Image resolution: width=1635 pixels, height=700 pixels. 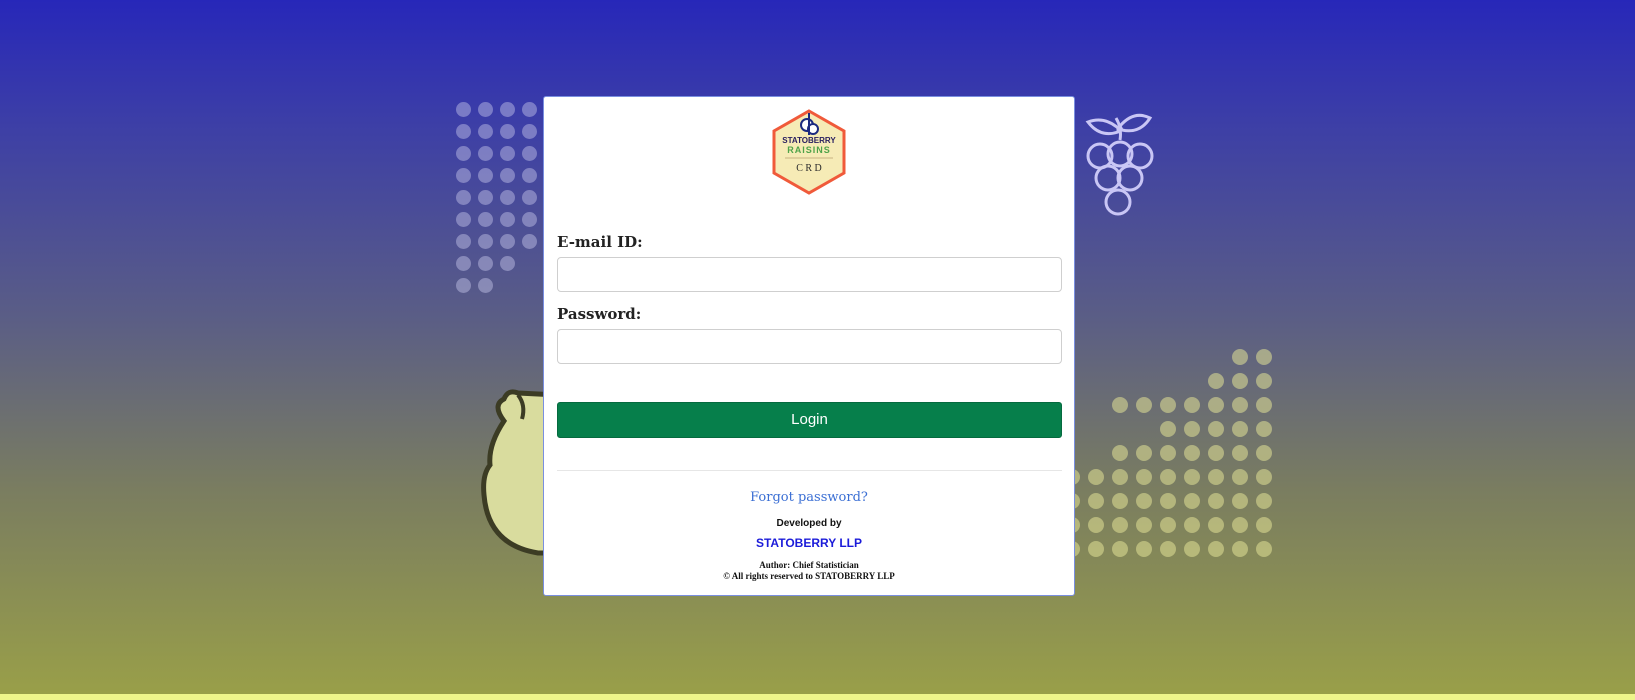 I want to click on password-label: Password:, so click(x=599, y=314).